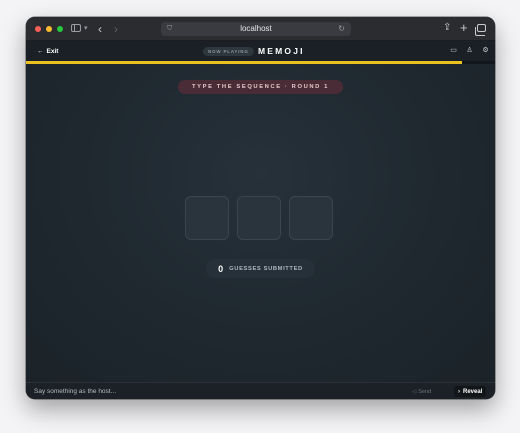 The image size is (520, 433). I want to click on person-icon: ♙, so click(469, 50).